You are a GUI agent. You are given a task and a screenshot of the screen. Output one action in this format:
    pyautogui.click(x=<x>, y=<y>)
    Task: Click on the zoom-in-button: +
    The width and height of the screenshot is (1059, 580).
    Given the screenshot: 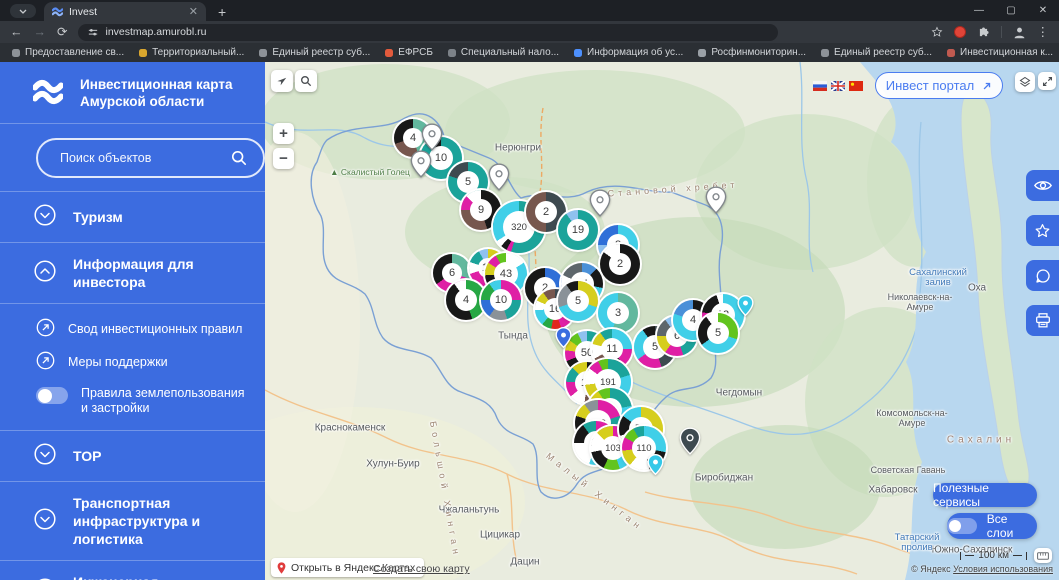 What is the action you would take?
    pyautogui.click(x=283, y=133)
    